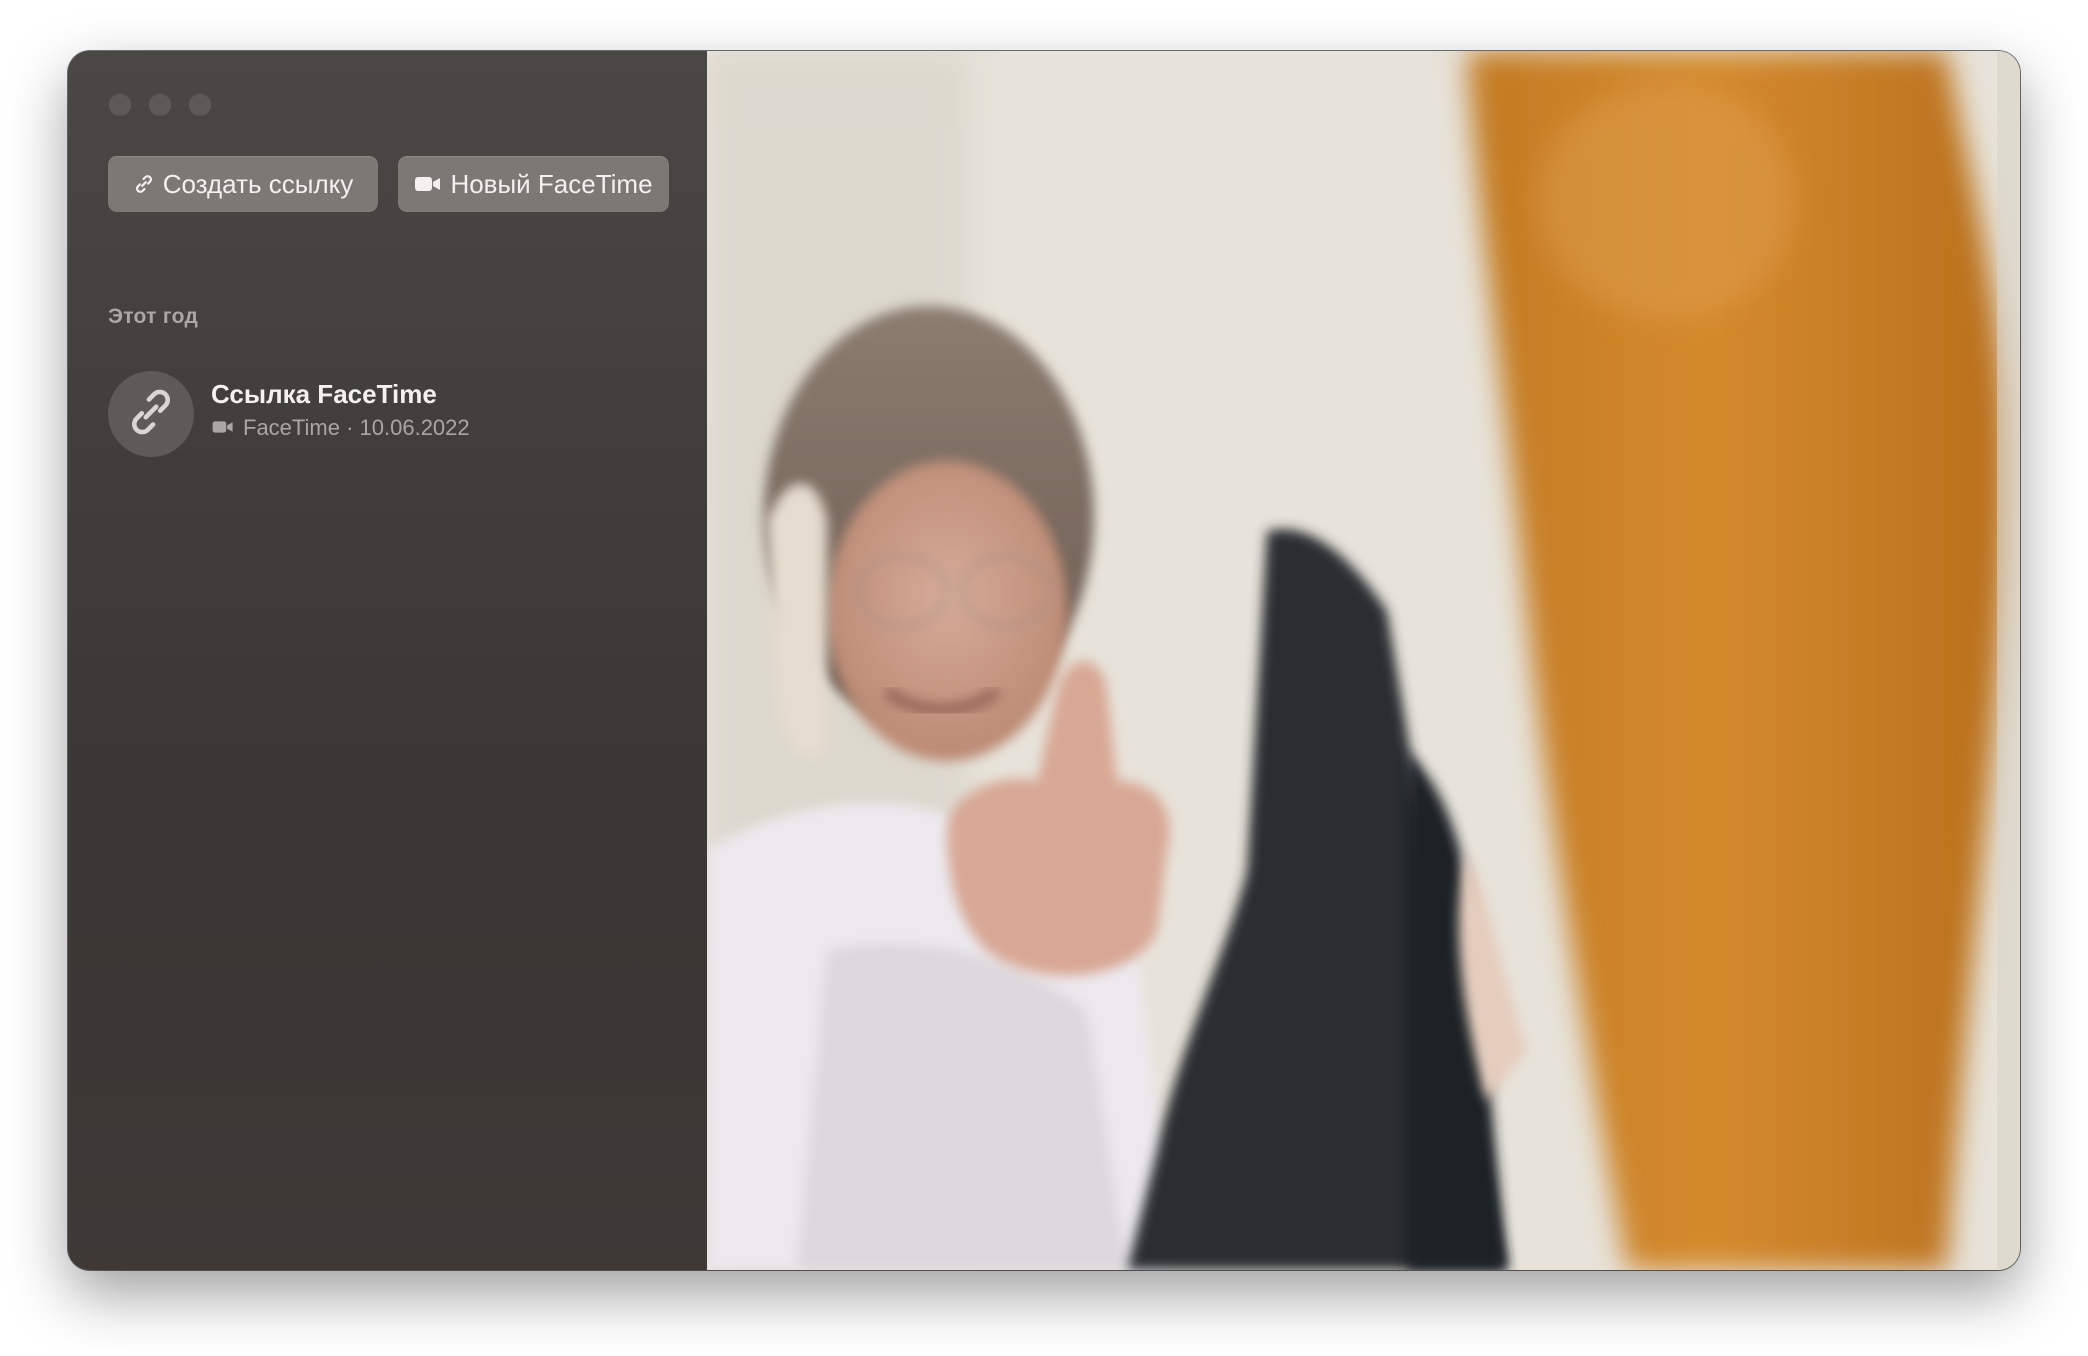 The image size is (2088, 1356). What do you see at coordinates (551, 183) in the screenshot?
I see `new-facetime-label: Новый FaceTime` at bounding box center [551, 183].